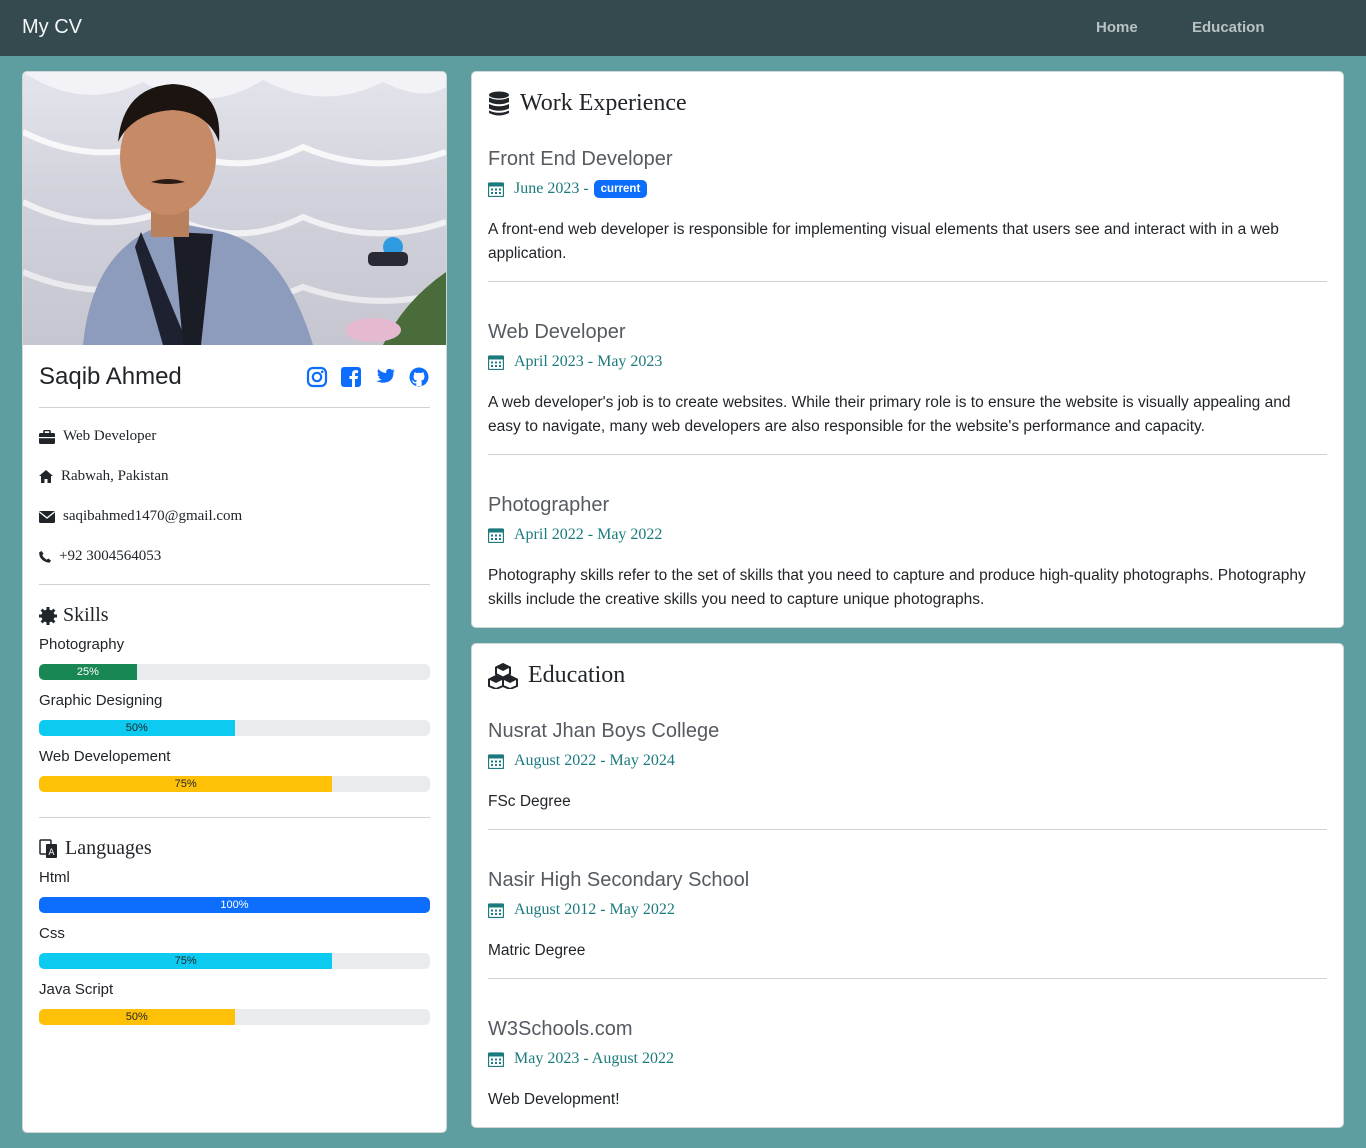  I want to click on date-text: April 2023 - May 2023, so click(588, 361).